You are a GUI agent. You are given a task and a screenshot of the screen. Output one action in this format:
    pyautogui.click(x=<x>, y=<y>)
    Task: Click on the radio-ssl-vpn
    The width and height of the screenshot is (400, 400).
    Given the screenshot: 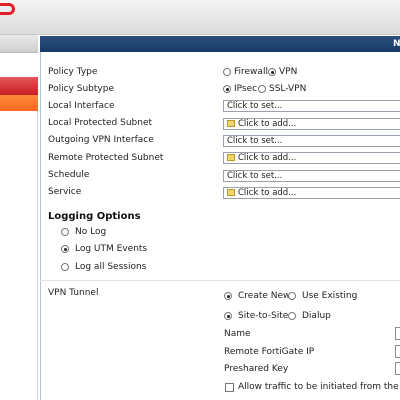 What is the action you would take?
    pyautogui.click(x=262, y=89)
    